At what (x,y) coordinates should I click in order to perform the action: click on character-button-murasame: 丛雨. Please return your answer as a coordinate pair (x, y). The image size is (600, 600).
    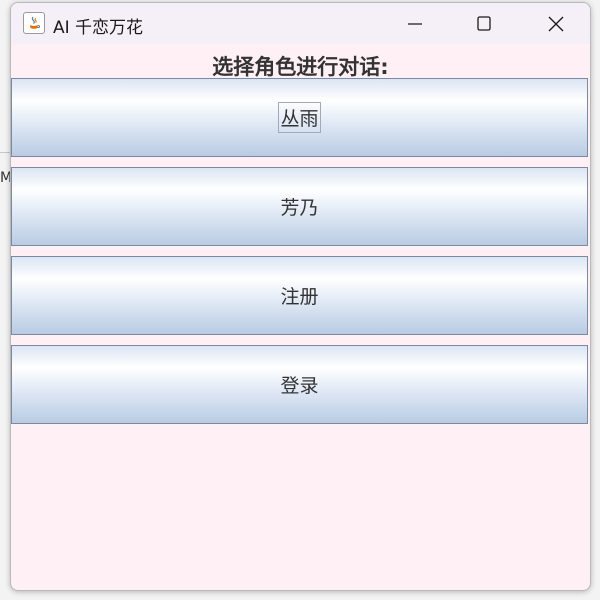
    Looking at the image, I should click on (299, 117).